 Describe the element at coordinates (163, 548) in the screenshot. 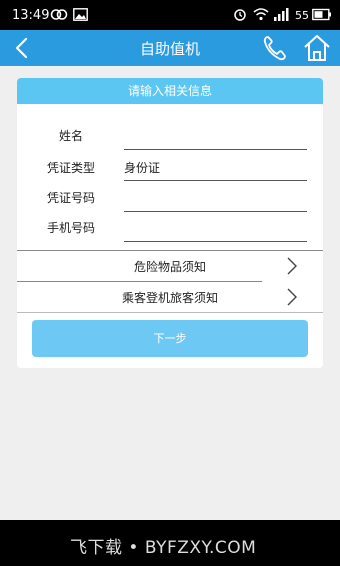

I see `watermark-text: 飞下载 • BYFZXY.COM` at that location.